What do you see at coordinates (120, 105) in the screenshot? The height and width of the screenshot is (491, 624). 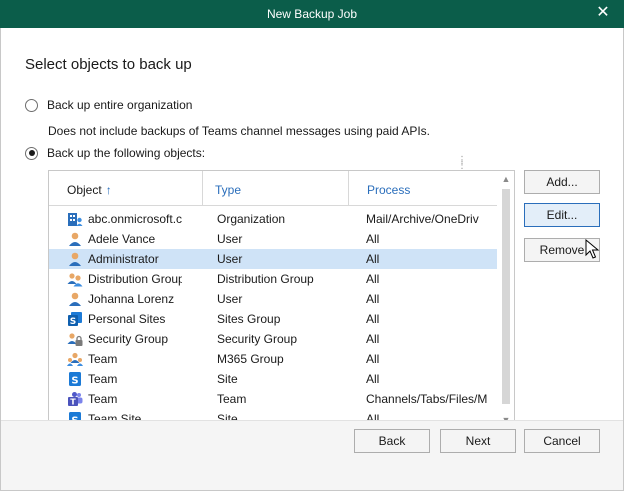 I see `radio-label-entire-organization: Back up entire organization` at bounding box center [120, 105].